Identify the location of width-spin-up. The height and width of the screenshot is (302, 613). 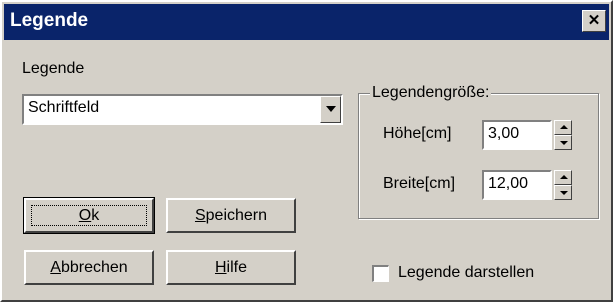
(563, 177).